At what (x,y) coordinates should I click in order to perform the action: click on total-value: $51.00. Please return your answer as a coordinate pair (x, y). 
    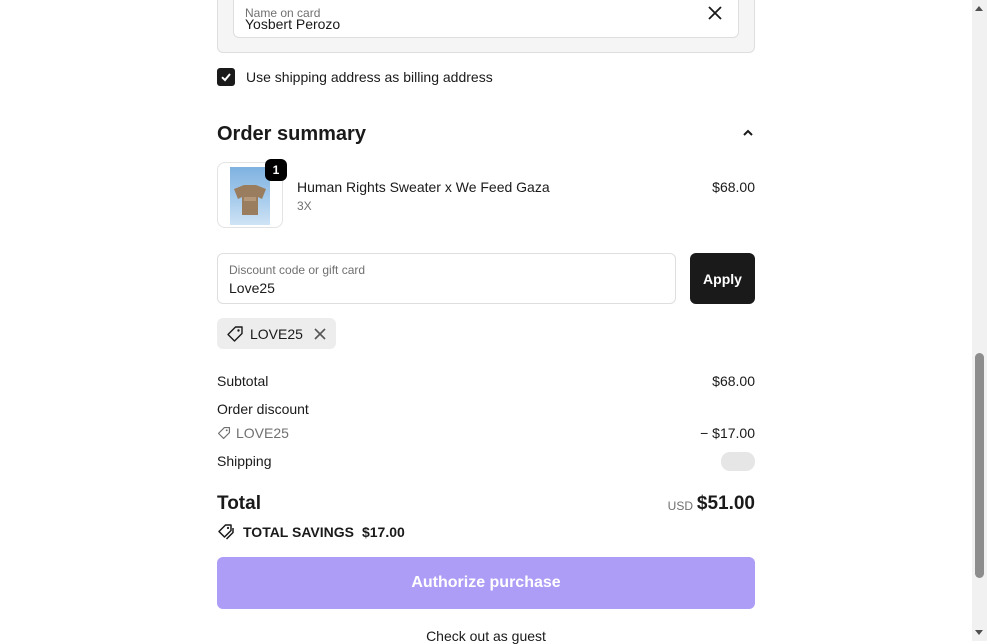
    Looking at the image, I should click on (725, 503).